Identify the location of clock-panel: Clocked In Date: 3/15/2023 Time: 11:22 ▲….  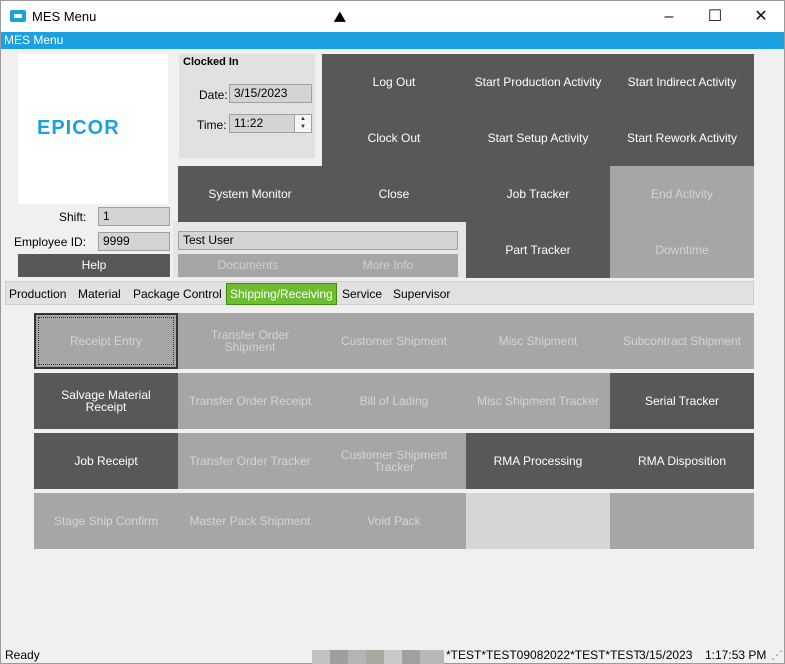
(247, 106).